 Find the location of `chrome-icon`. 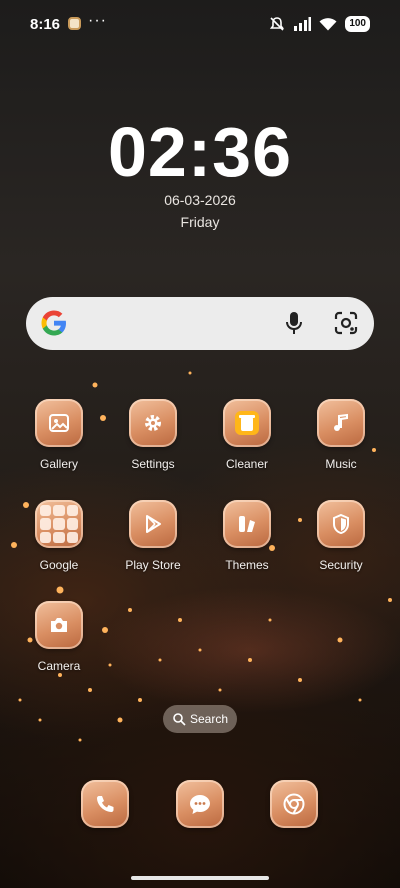

chrome-icon is located at coordinates (294, 804).